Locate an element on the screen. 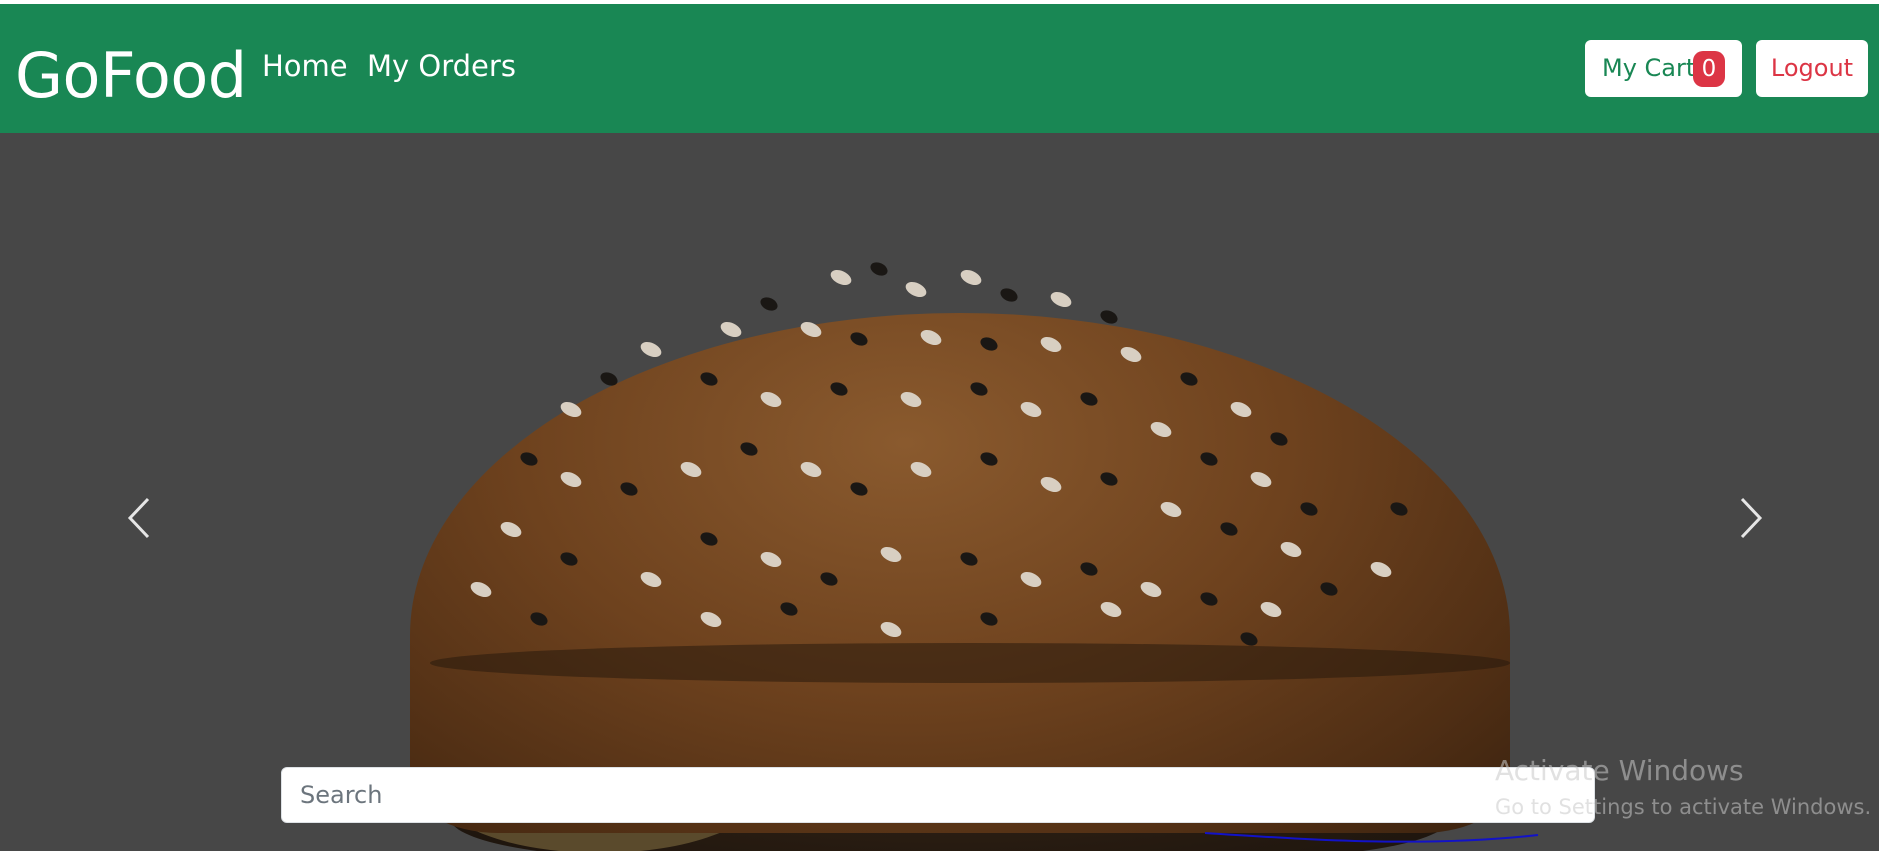 This screenshot has width=1879, height=851. my-cart-button: My Cart 0 is located at coordinates (1663, 68).